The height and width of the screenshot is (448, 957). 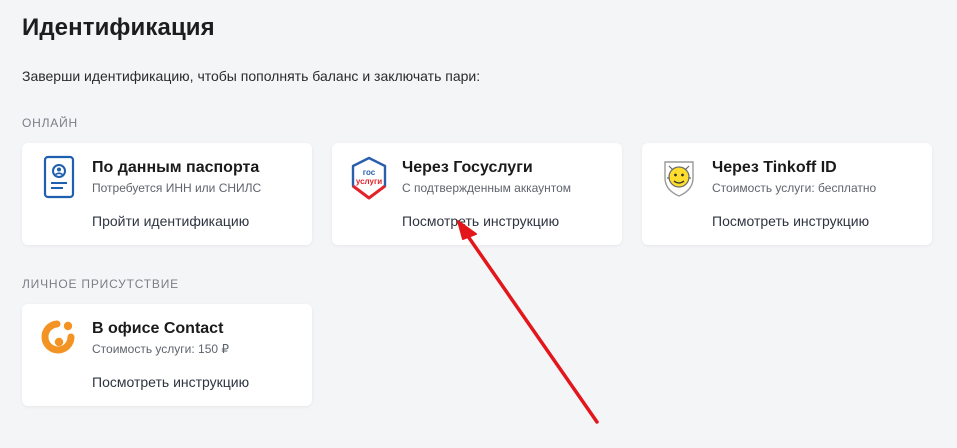 I want to click on card-contact-title: В офисе Contact, so click(x=158, y=328).